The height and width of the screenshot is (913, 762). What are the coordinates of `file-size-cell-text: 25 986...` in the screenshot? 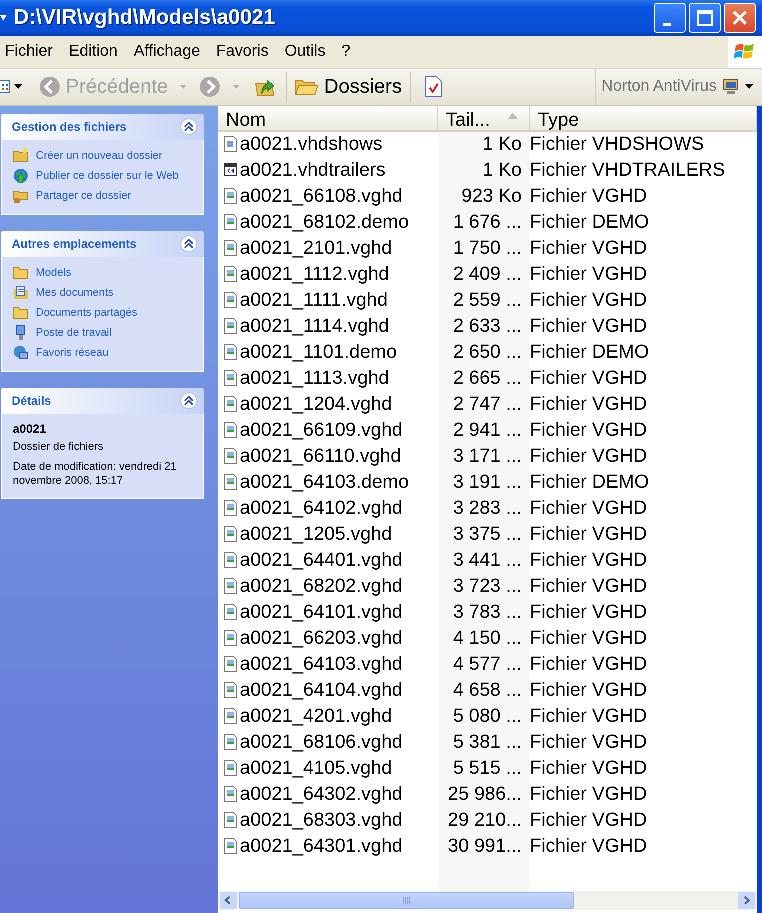 It's located at (485, 795).